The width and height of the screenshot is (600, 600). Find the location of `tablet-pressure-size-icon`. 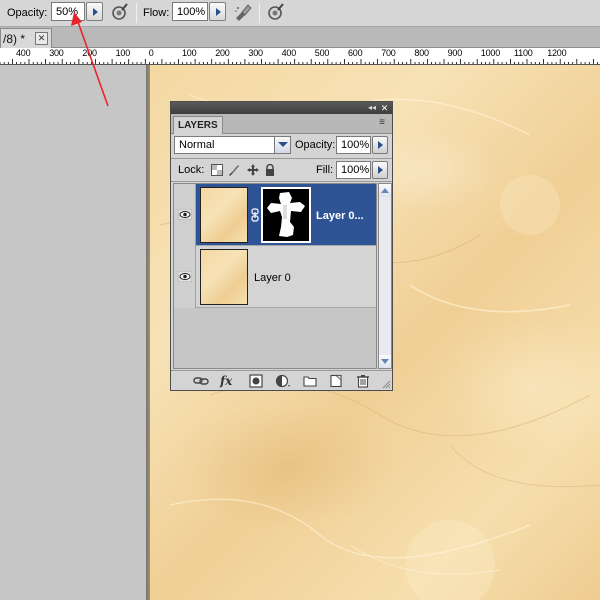

tablet-pressure-size-icon is located at coordinates (276, 12).